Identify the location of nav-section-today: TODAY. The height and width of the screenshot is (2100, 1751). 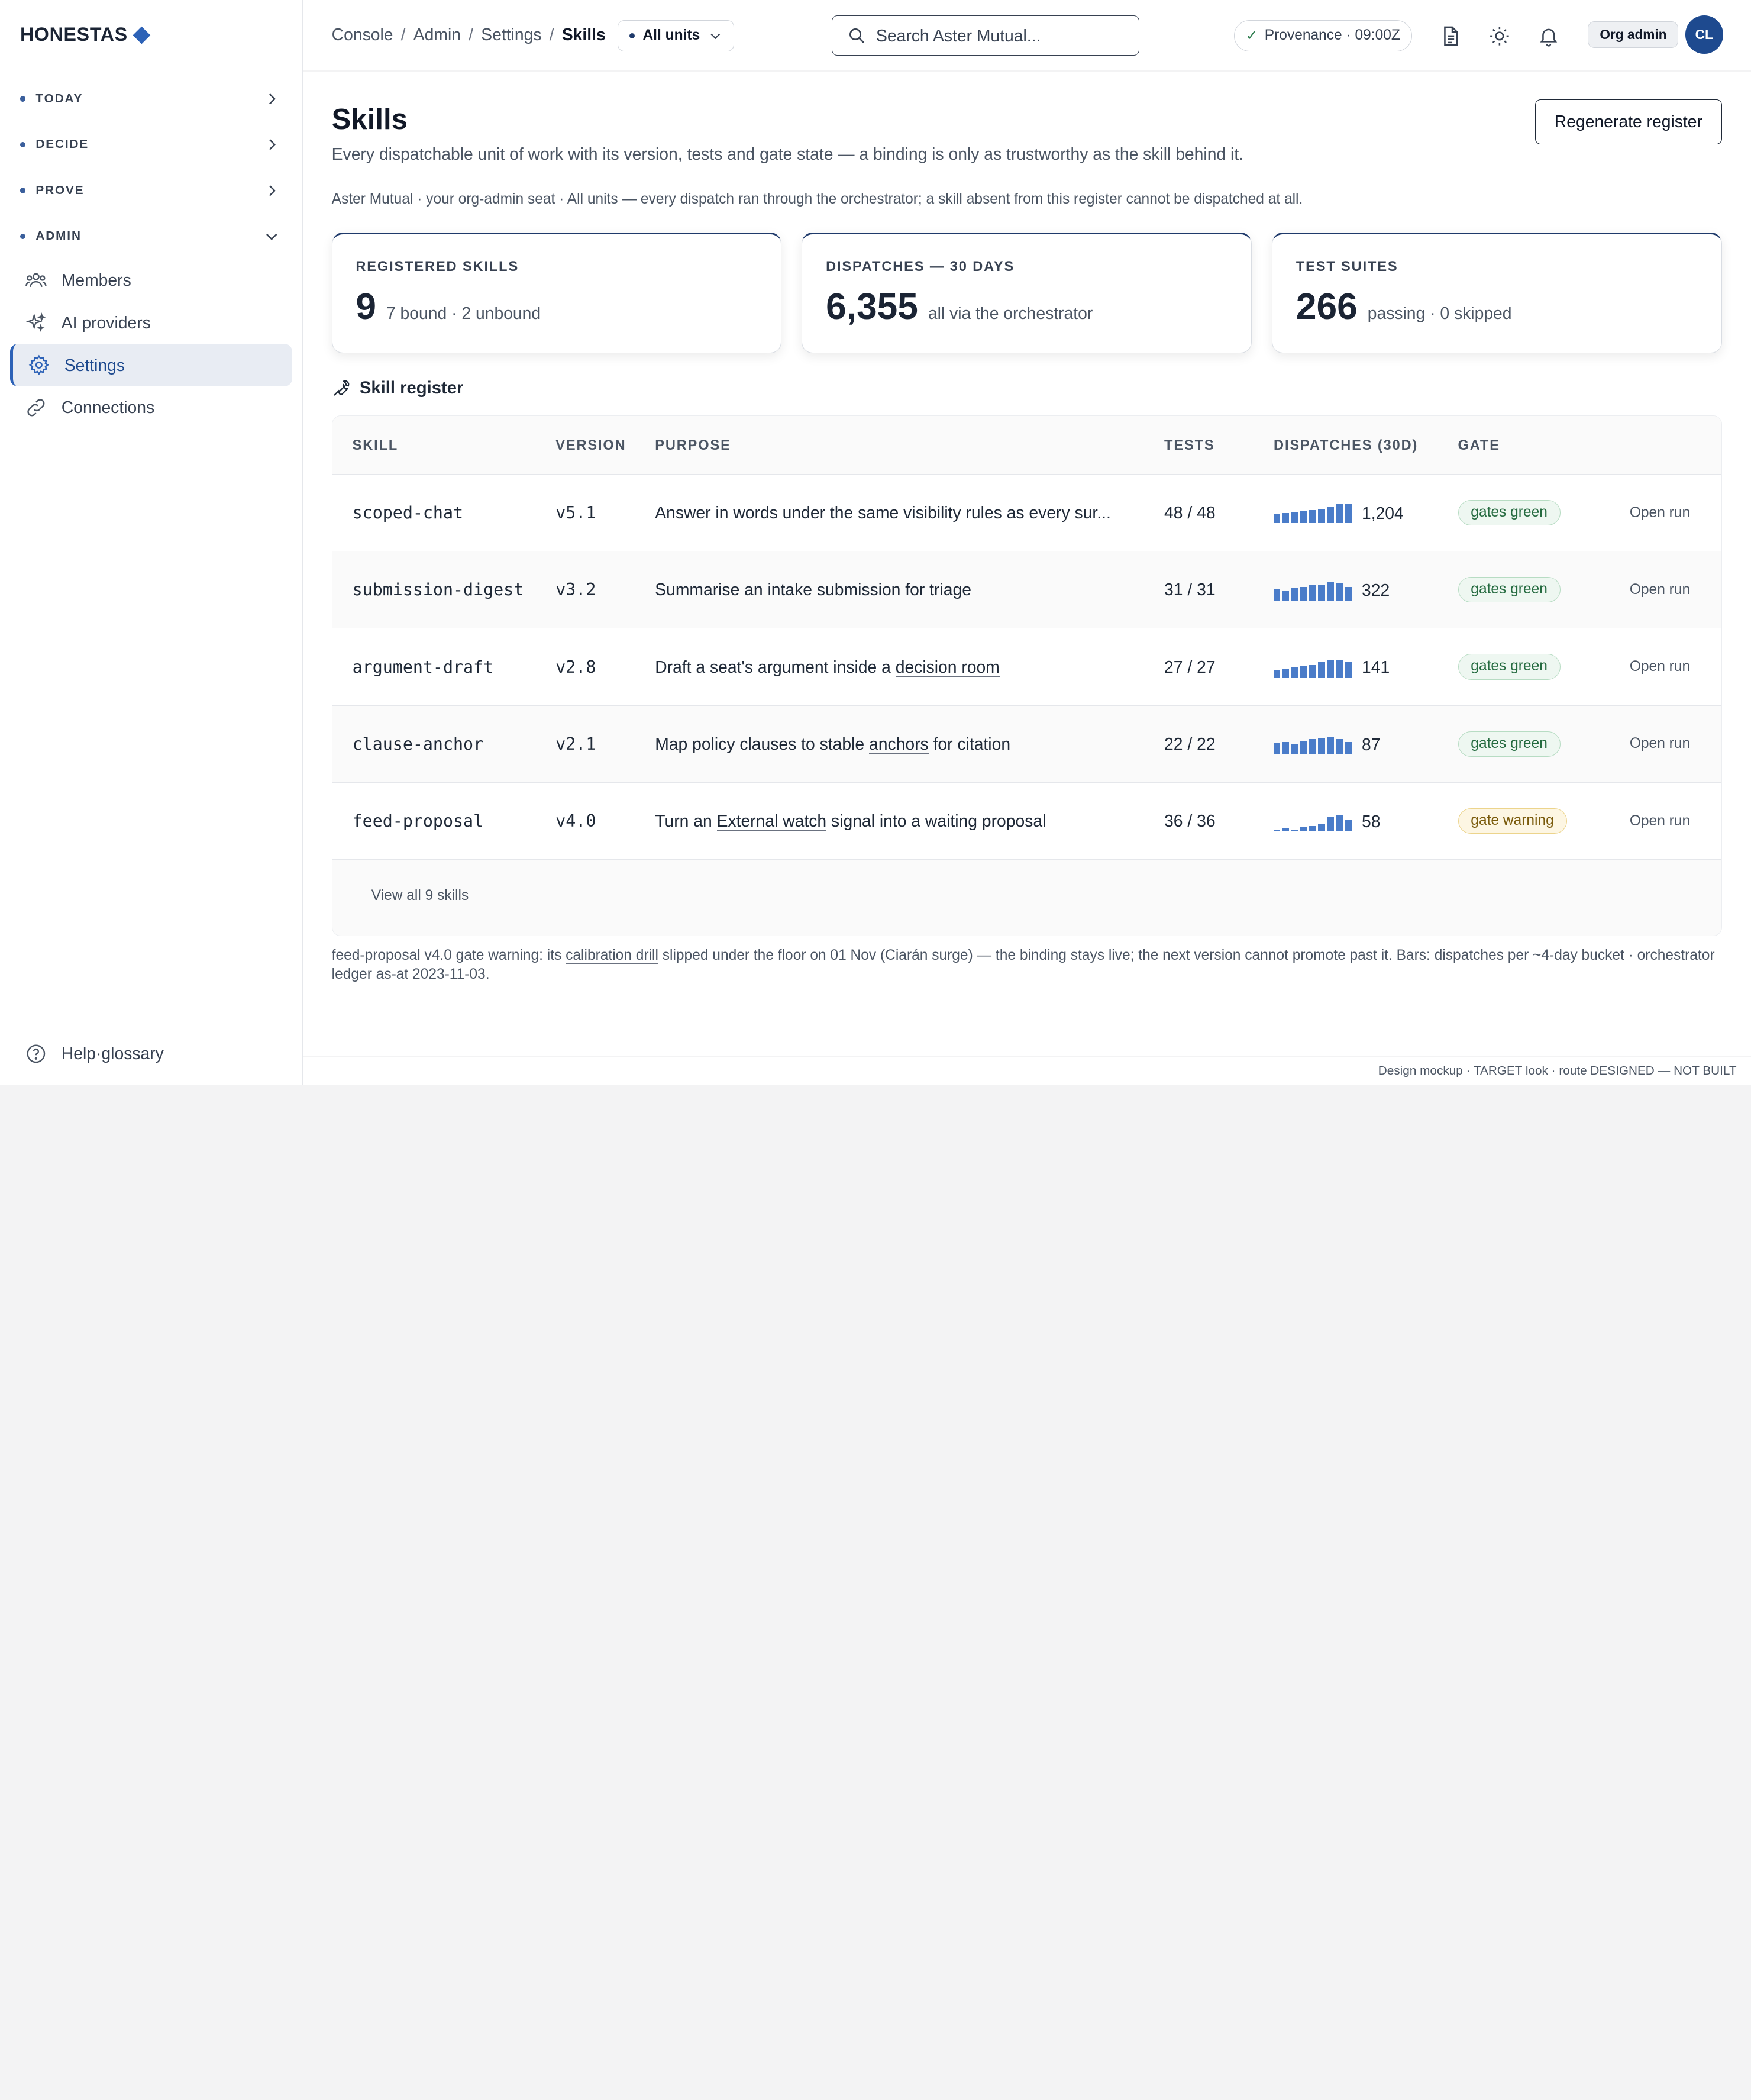
(151, 98).